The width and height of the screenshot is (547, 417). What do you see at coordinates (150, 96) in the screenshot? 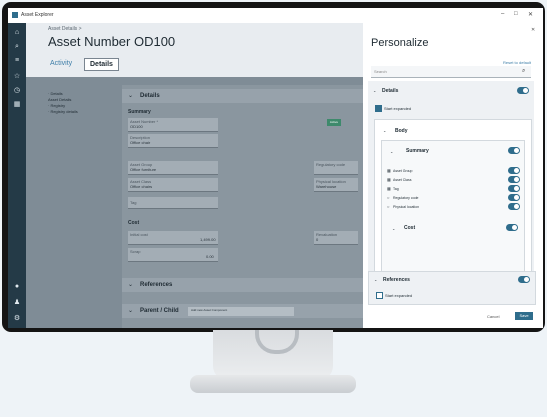
I see `details-section-title: Details` at bounding box center [150, 96].